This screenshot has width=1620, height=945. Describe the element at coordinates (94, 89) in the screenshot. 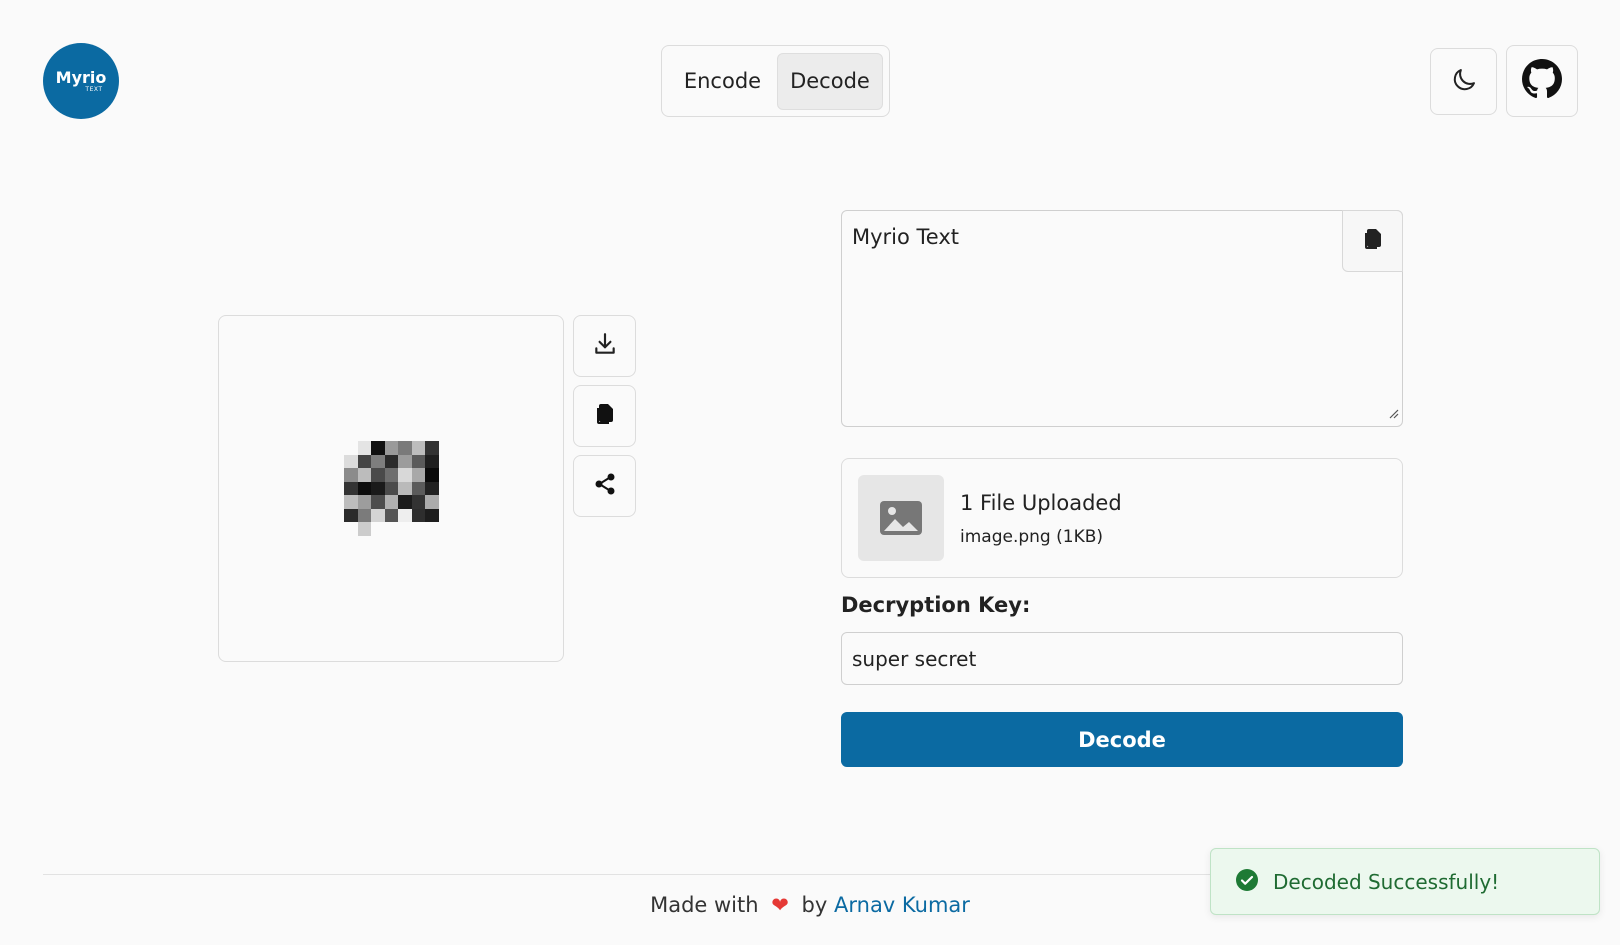

I see `logo-subtitle: TEXT` at that location.